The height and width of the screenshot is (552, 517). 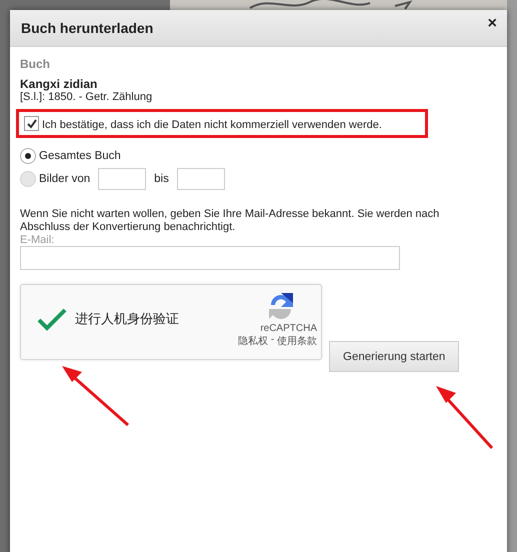 What do you see at coordinates (253, 341) in the screenshot?
I see `privacy-link: 隐私权` at bounding box center [253, 341].